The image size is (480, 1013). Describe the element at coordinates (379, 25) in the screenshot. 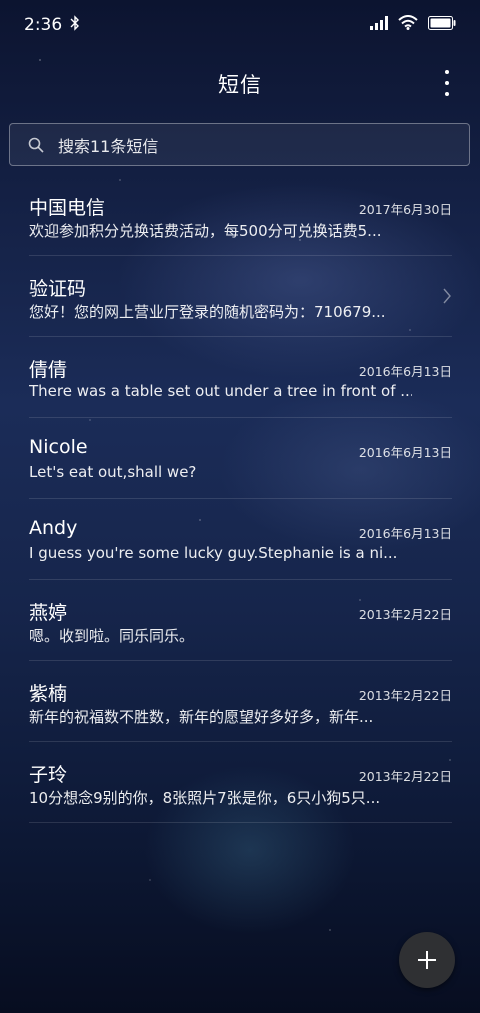

I see `signal-icon` at that location.